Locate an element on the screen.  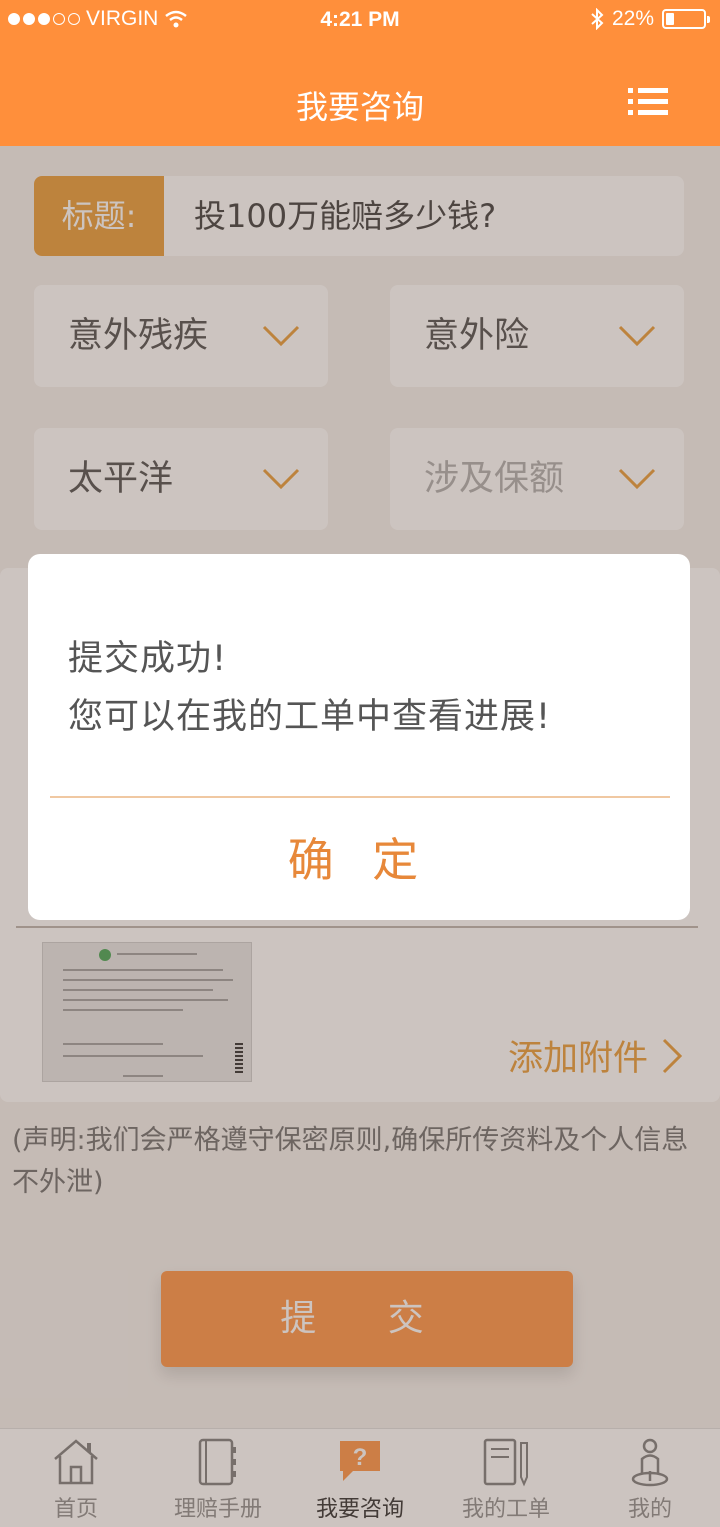
status-right-group: 22% is located at coordinates (650, 19).